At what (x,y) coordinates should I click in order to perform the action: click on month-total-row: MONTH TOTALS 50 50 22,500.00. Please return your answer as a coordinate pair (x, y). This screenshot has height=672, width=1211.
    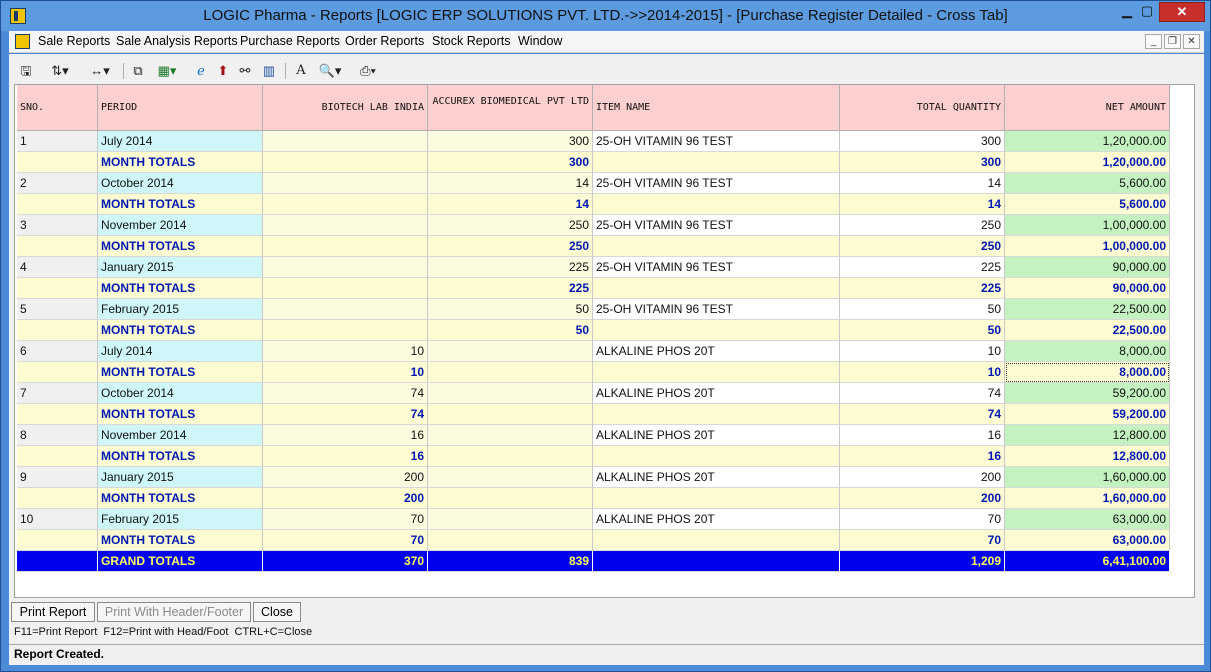
    Looking at the image, I should click on (593, 330).